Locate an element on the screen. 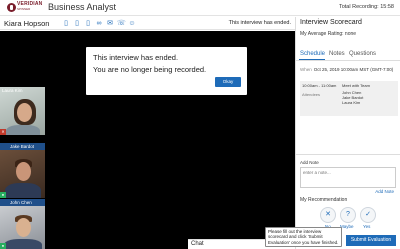 Image resolution: width=400 pixels, height=249 pixels. file-icon: ▯ is located at coordinates (88, 23).